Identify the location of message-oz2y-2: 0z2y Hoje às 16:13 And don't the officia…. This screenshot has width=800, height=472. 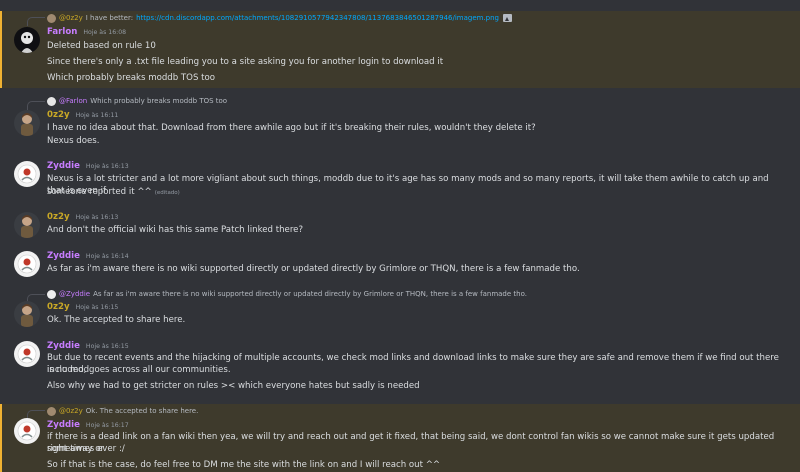
(400, 226).